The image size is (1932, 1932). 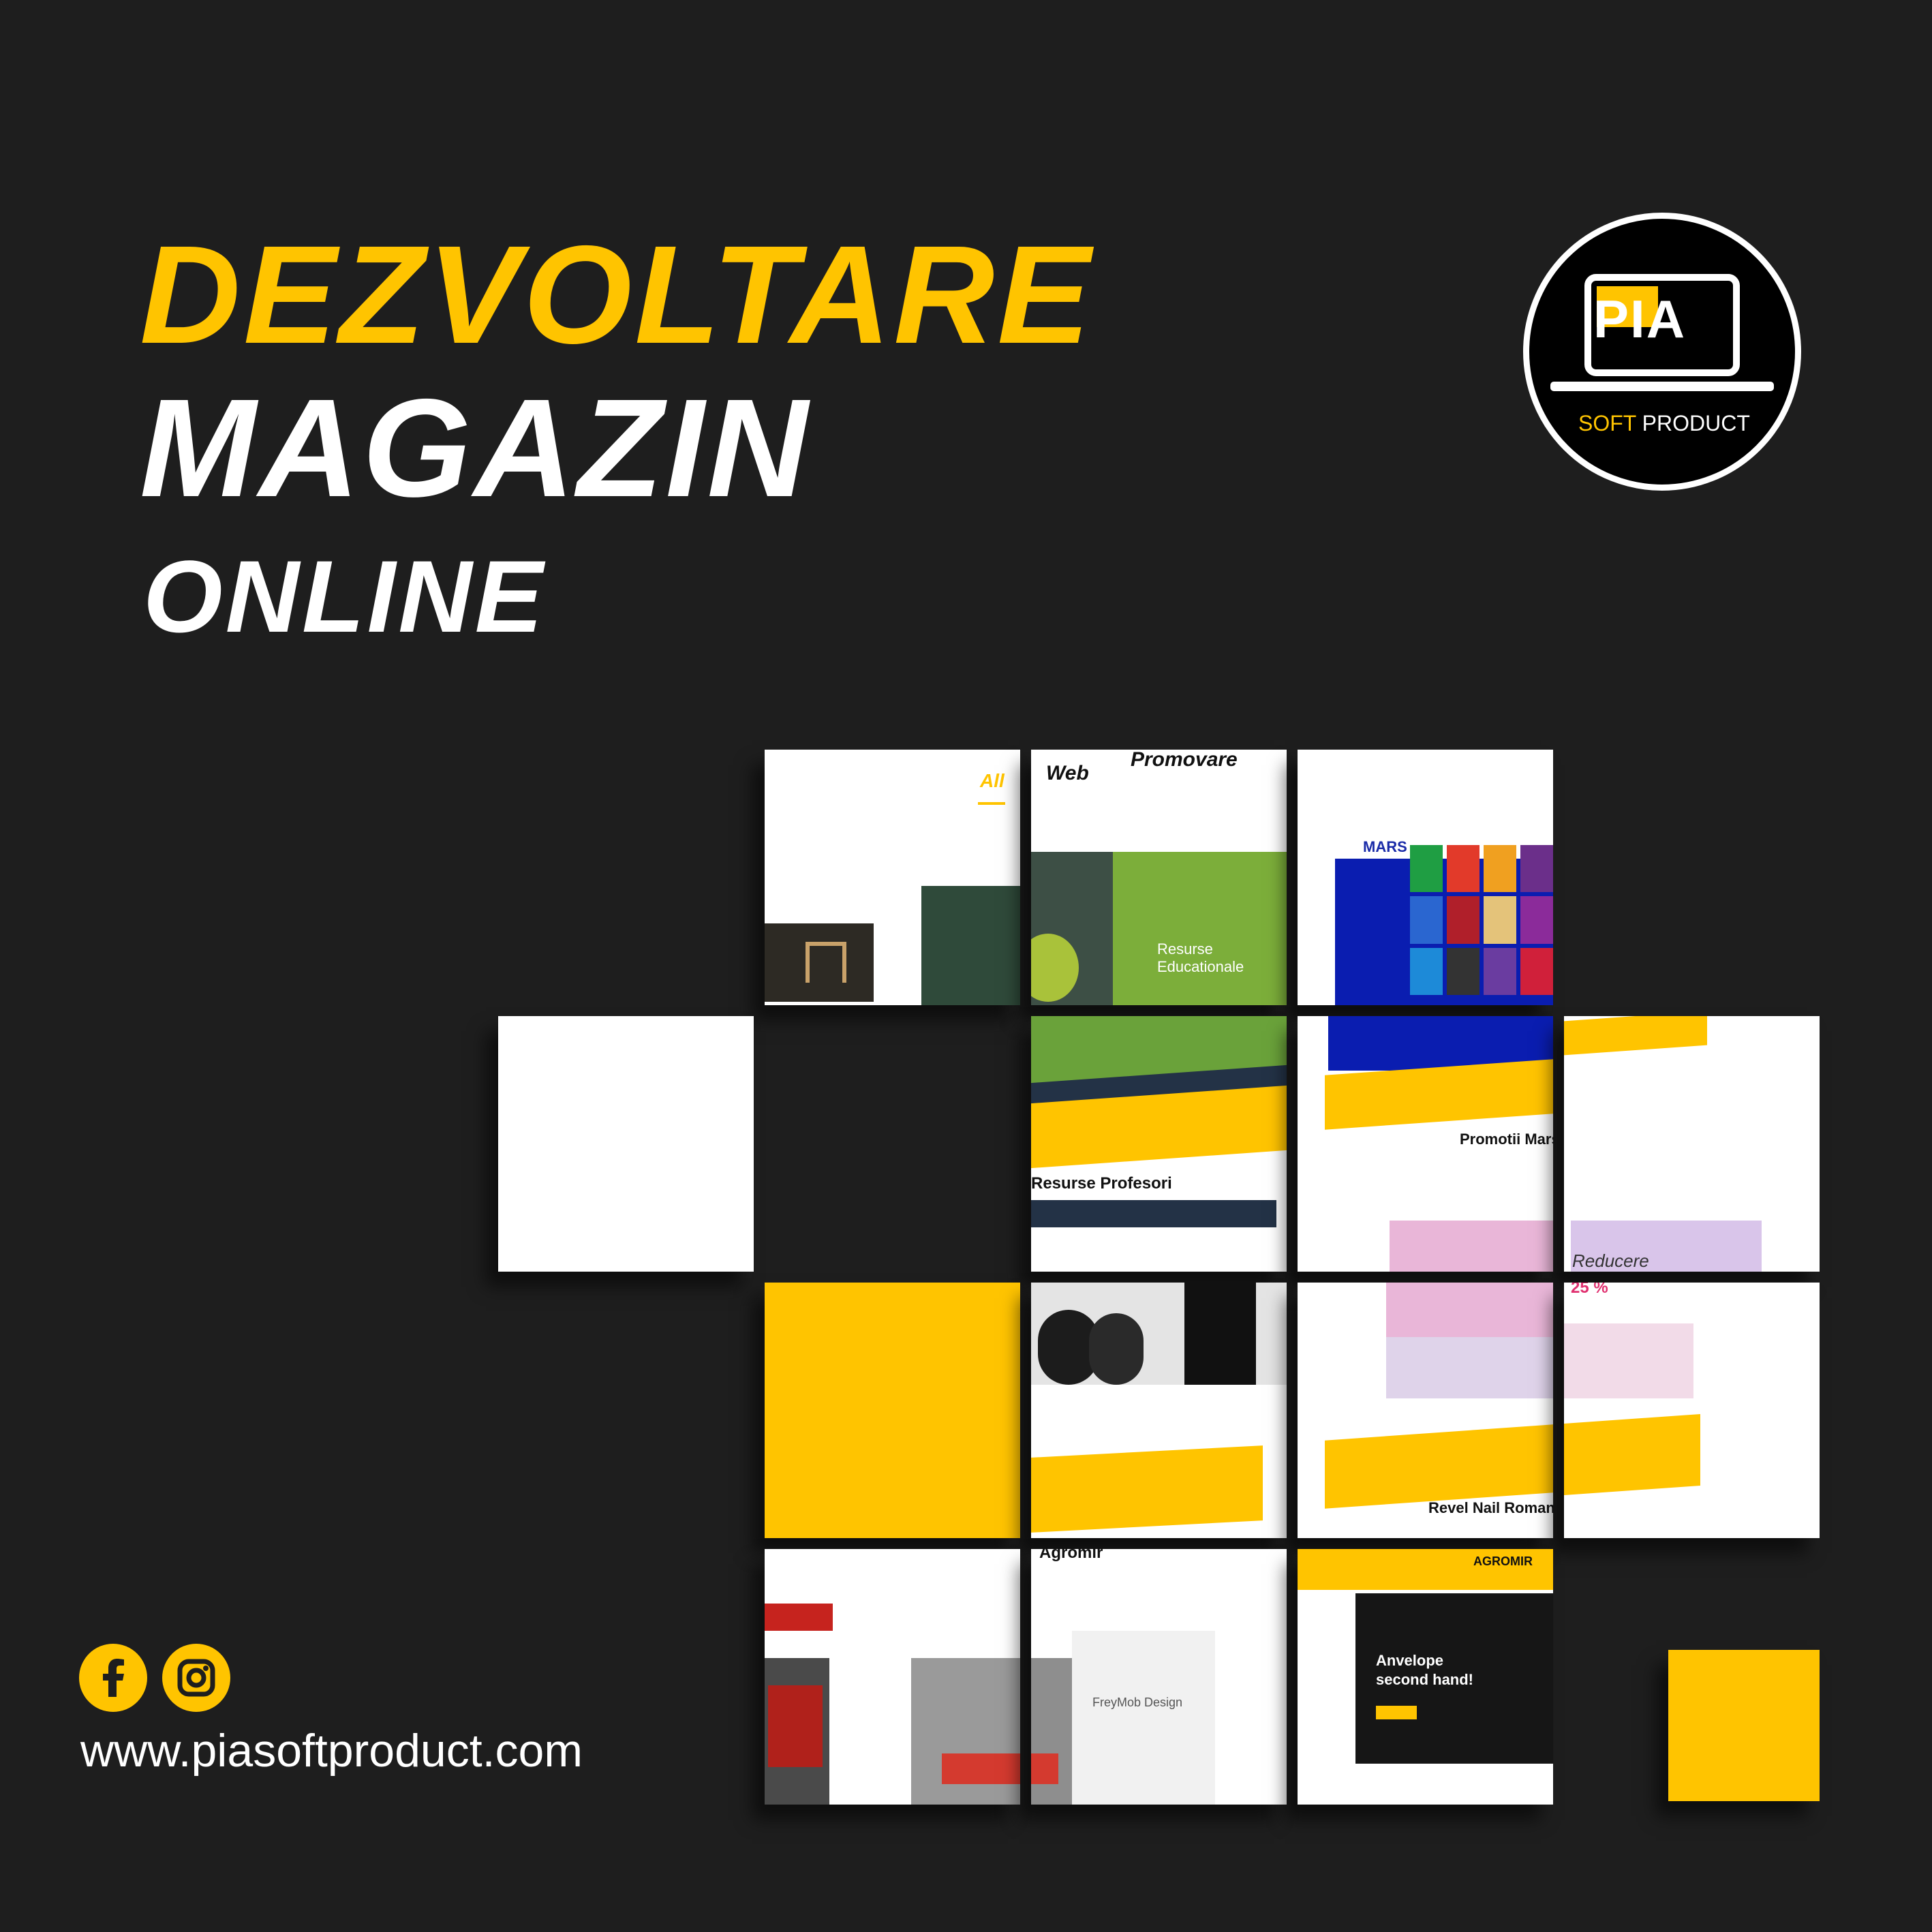 What do you see at coordinates (1425, 1670) in the screenshot?
I see `anvelope-title: Anvelope second hand!` at bounding box center [1425, 1670].